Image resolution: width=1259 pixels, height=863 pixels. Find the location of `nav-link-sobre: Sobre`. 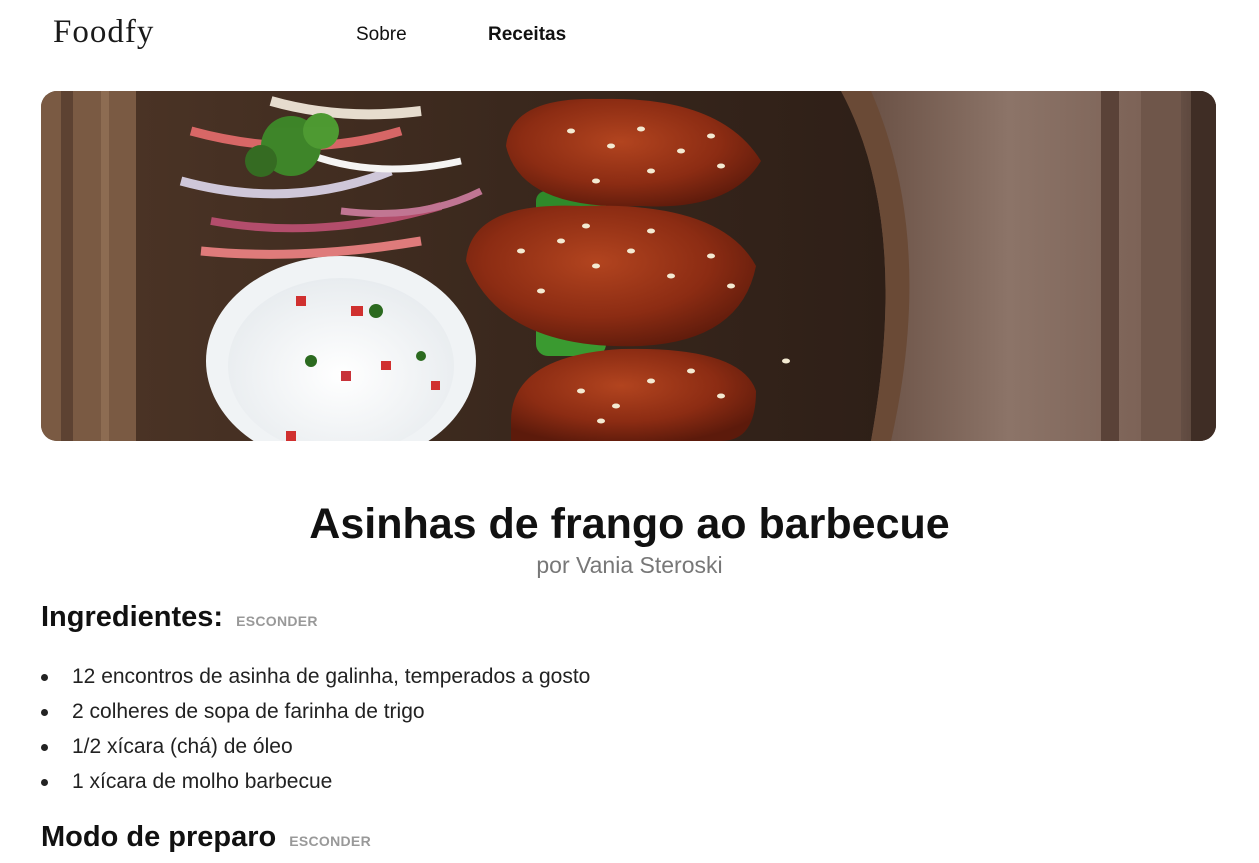

nav-link-sobre: Sobre is located at coordinates (381, 35).